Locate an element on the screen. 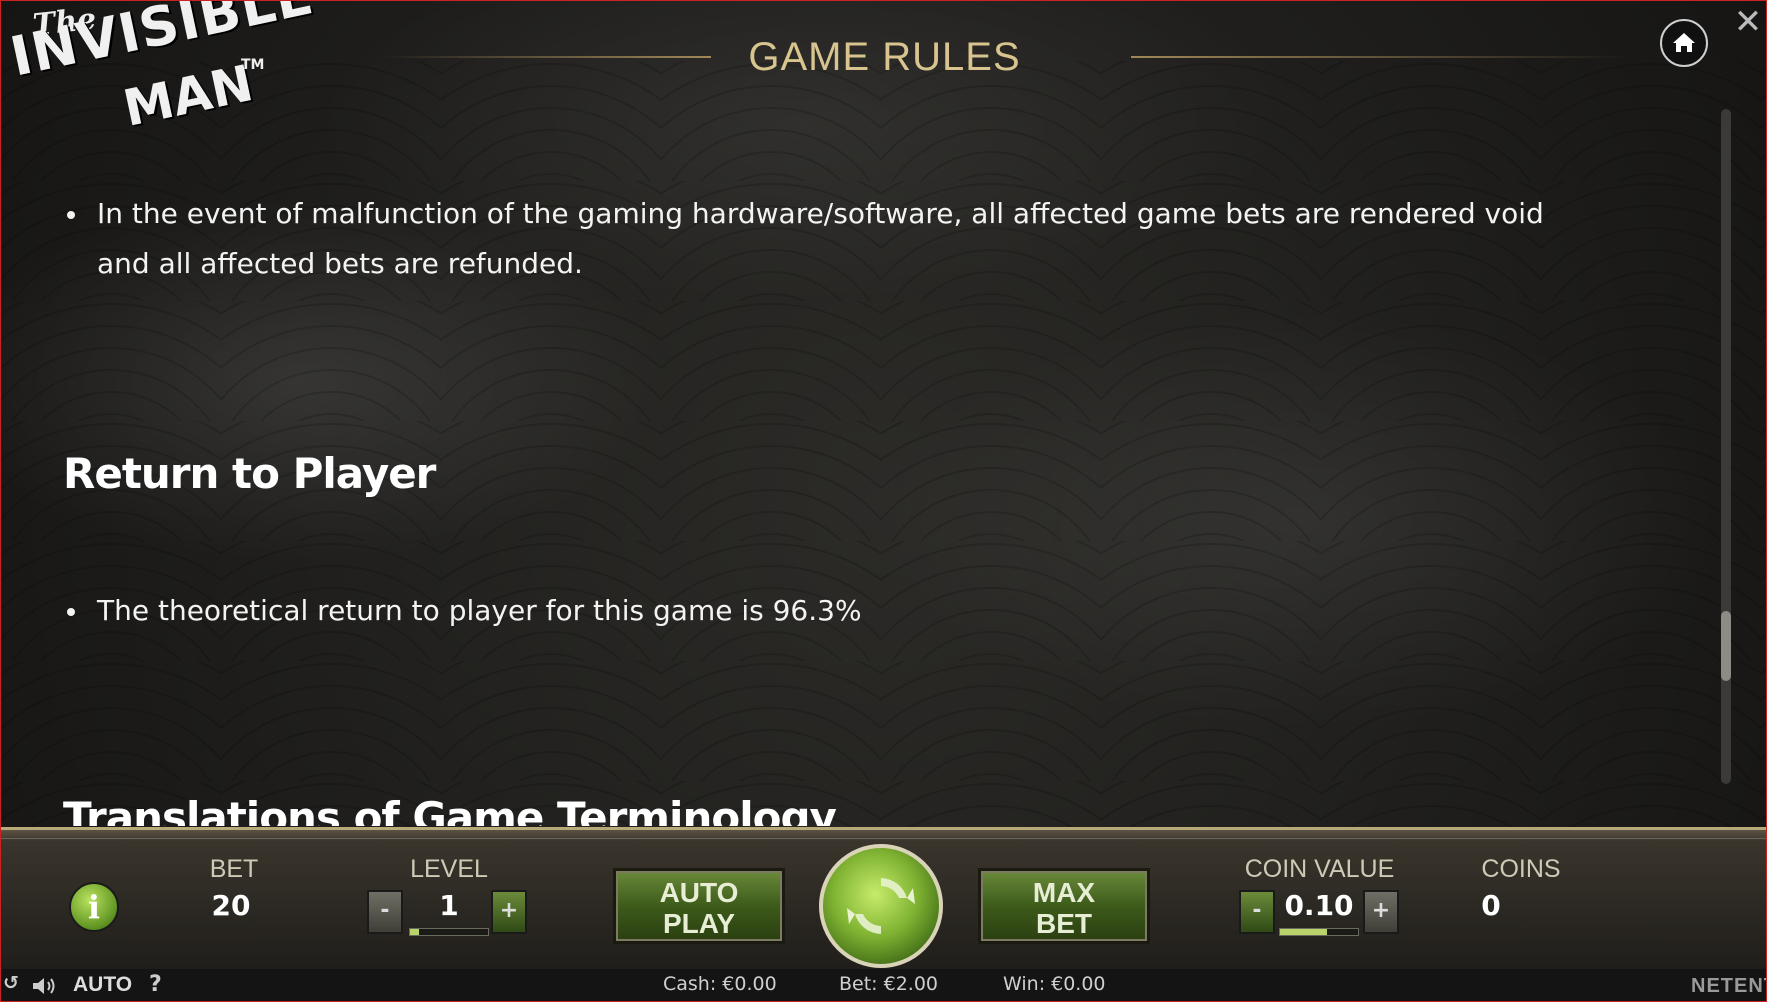 Image resolution: width=1767 pixels, height=1002 pixels. bet-value: 20 is located at coordinates (231, 905).